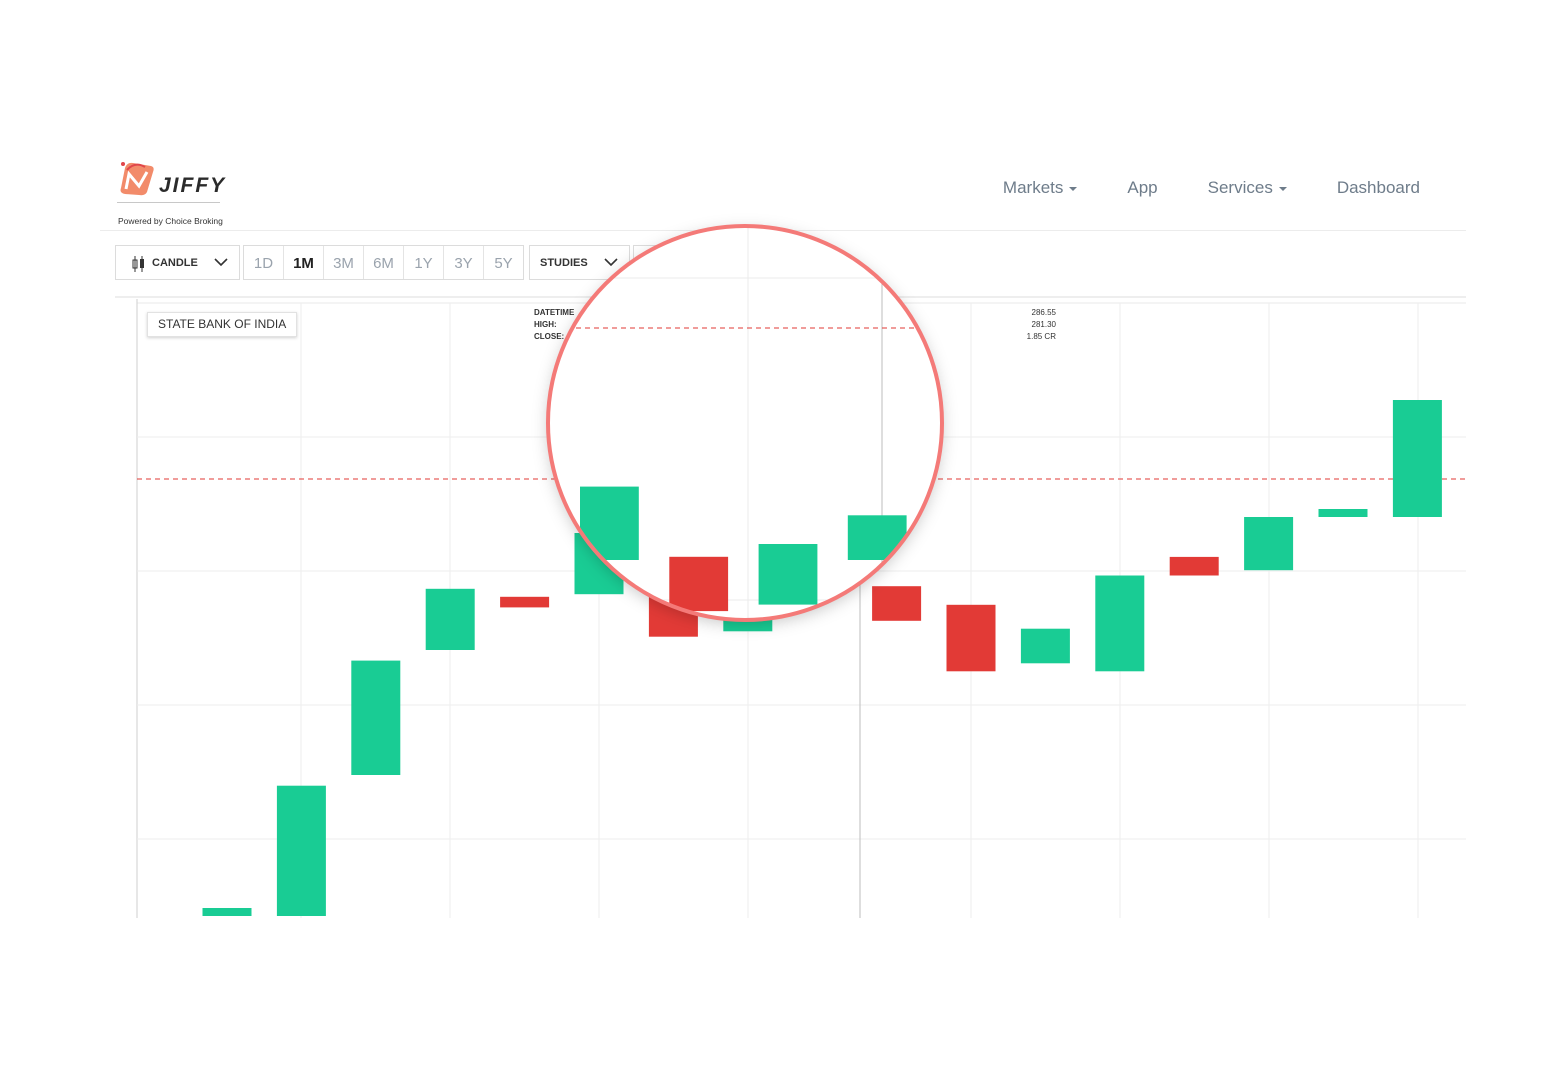 The height and width of the screenshot is (1068, 1566). I want to click on symbol-label: STATE BANK OF INDIA, so click(222, 324).